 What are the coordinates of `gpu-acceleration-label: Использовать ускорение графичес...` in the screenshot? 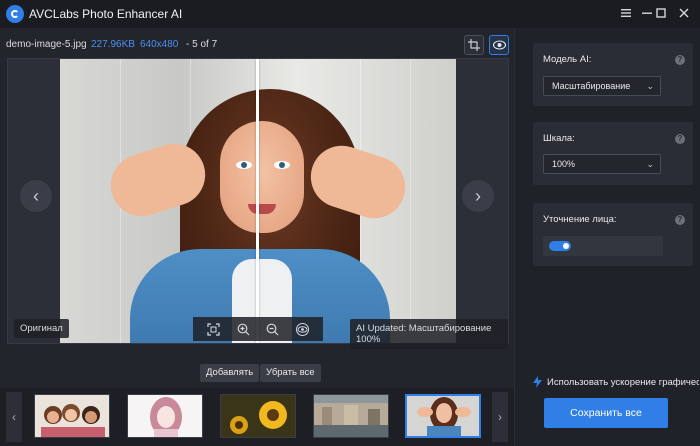 It's located at (623, 382).